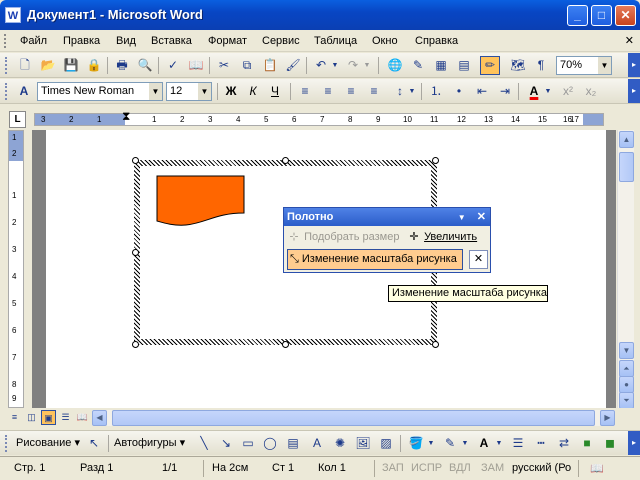 Image resolution: width=640 pixels, height=480 pixels. What do you see at coordinates (363, 443) in the screenshot?
I see `clipart-icon: 🖼` at bounding box center [363, 443].